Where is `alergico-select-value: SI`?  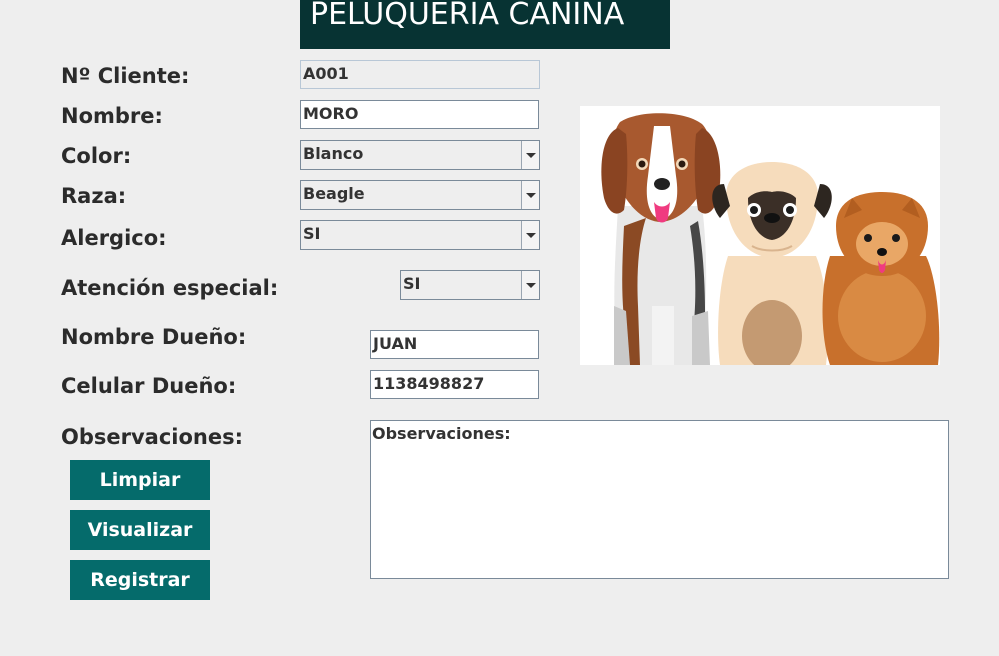 alergico-select-value: SI is located at coordinates (312, 233).